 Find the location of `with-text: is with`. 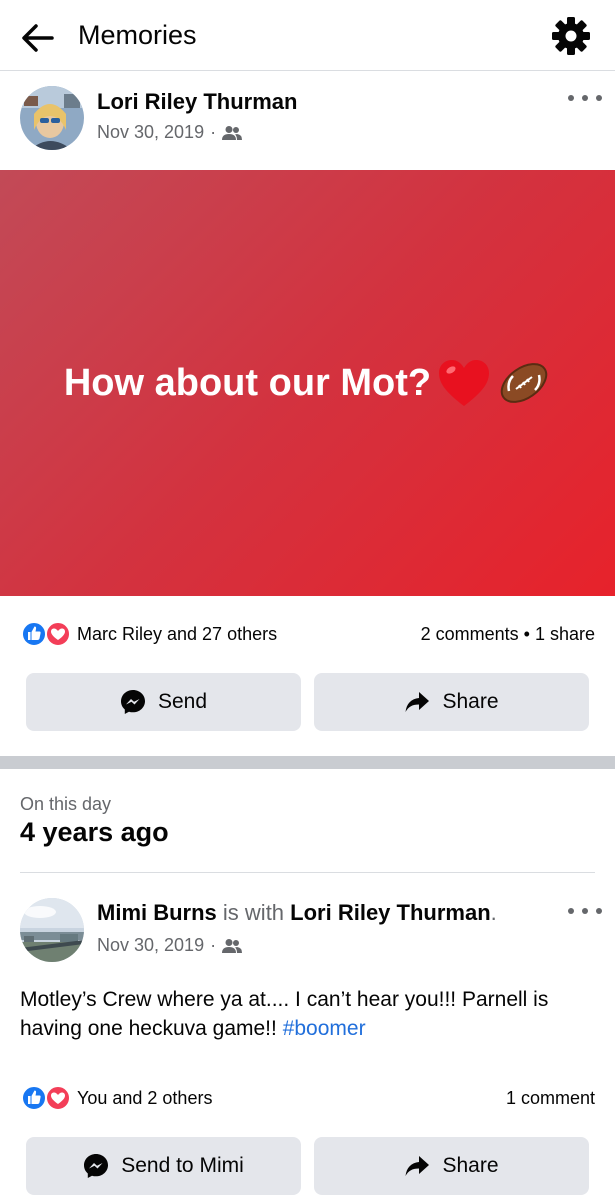

with-text: is with is located at coordinates (253, 912).